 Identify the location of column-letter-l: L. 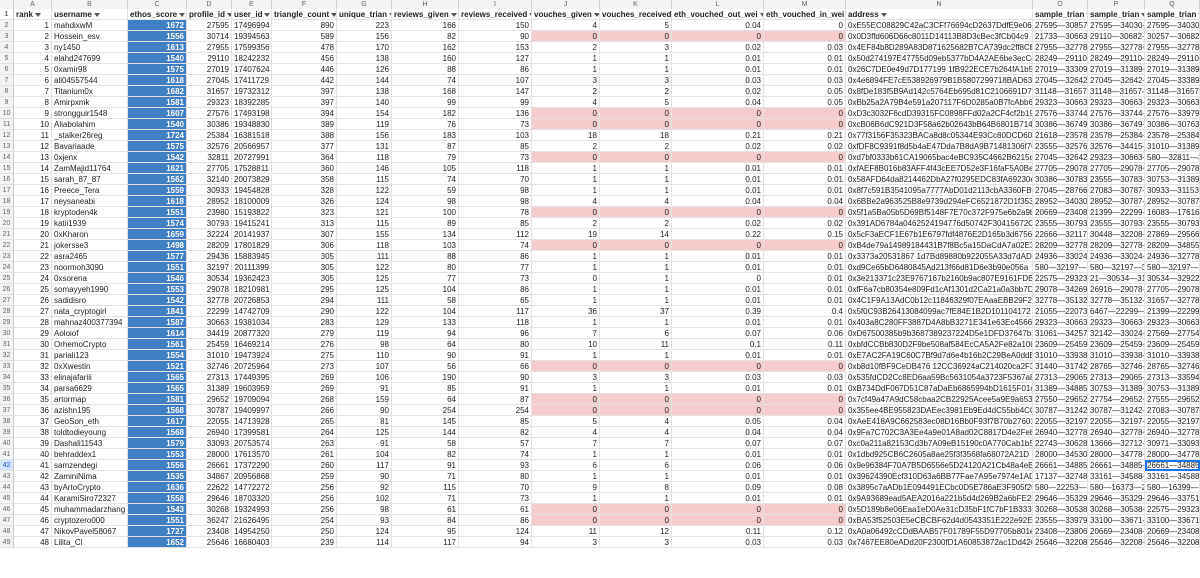
(718, 4).